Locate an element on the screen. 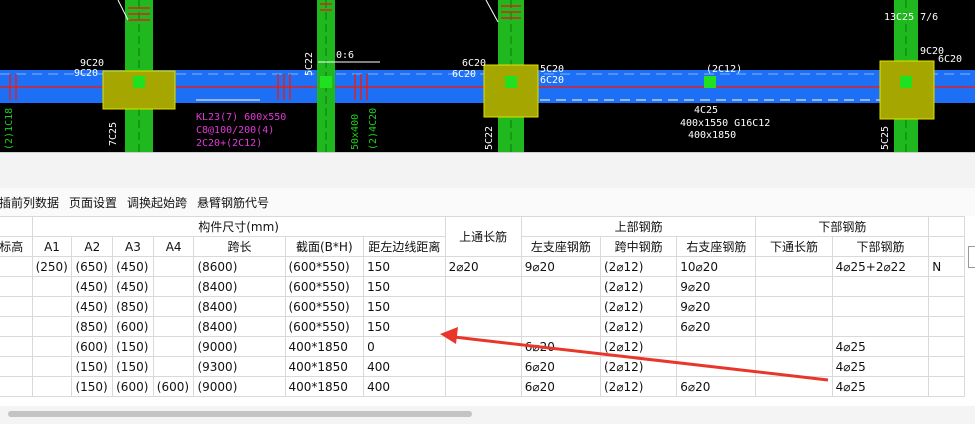  table-row: (450) (850) (8400) (600*550) 150 (2⌀12) 9⌀20 is located at coordinates (482, 306).